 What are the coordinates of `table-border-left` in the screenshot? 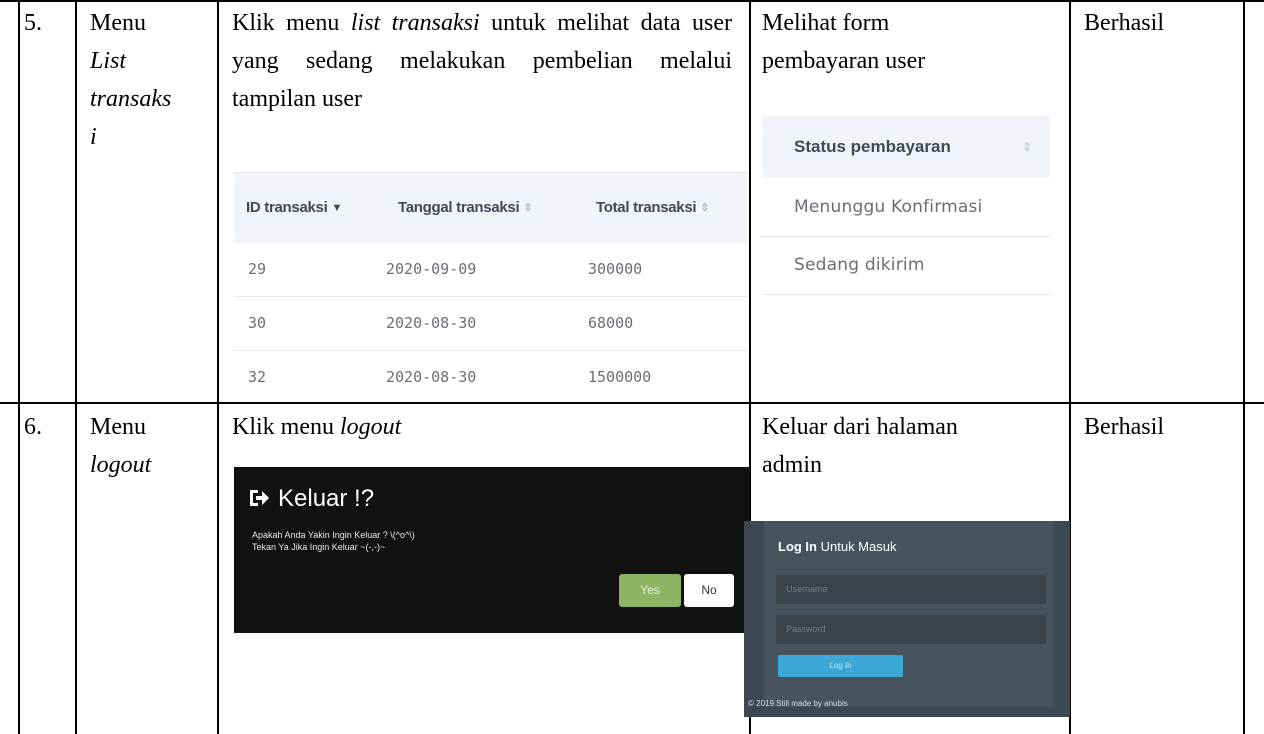 It's located at (19, 367).